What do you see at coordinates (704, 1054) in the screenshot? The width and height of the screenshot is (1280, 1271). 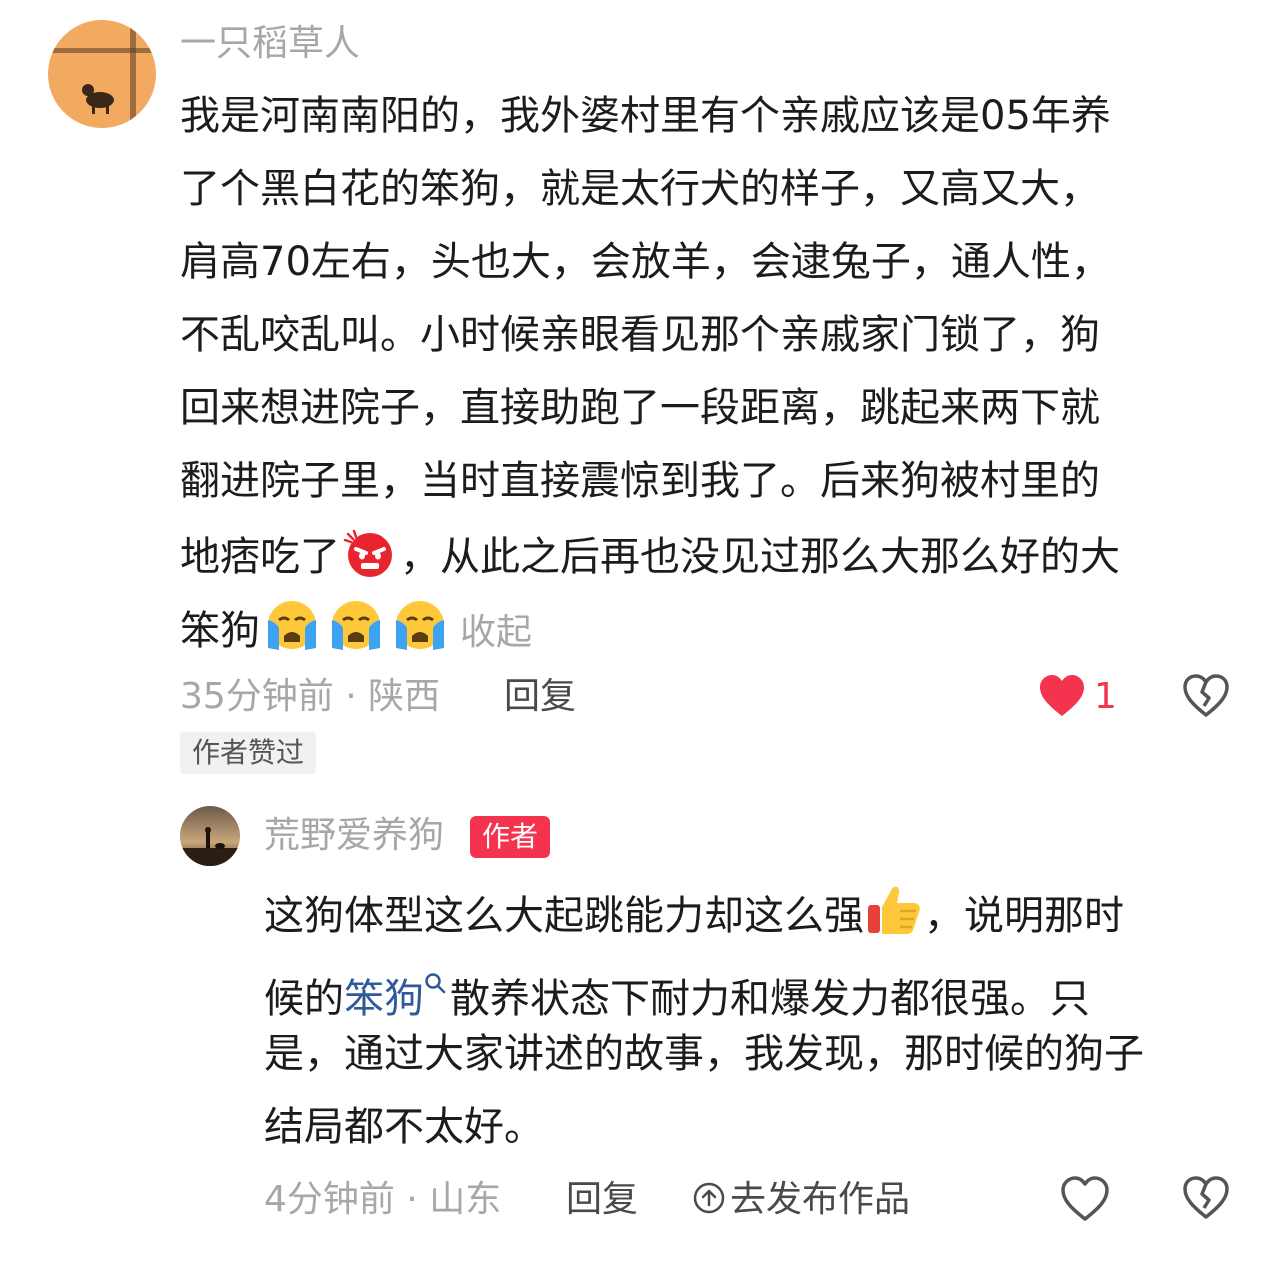 I see `reply-text-line: 是，通过大家讲述的故事，我发现，那时候的狗子` at bounding box center [704, 1054].